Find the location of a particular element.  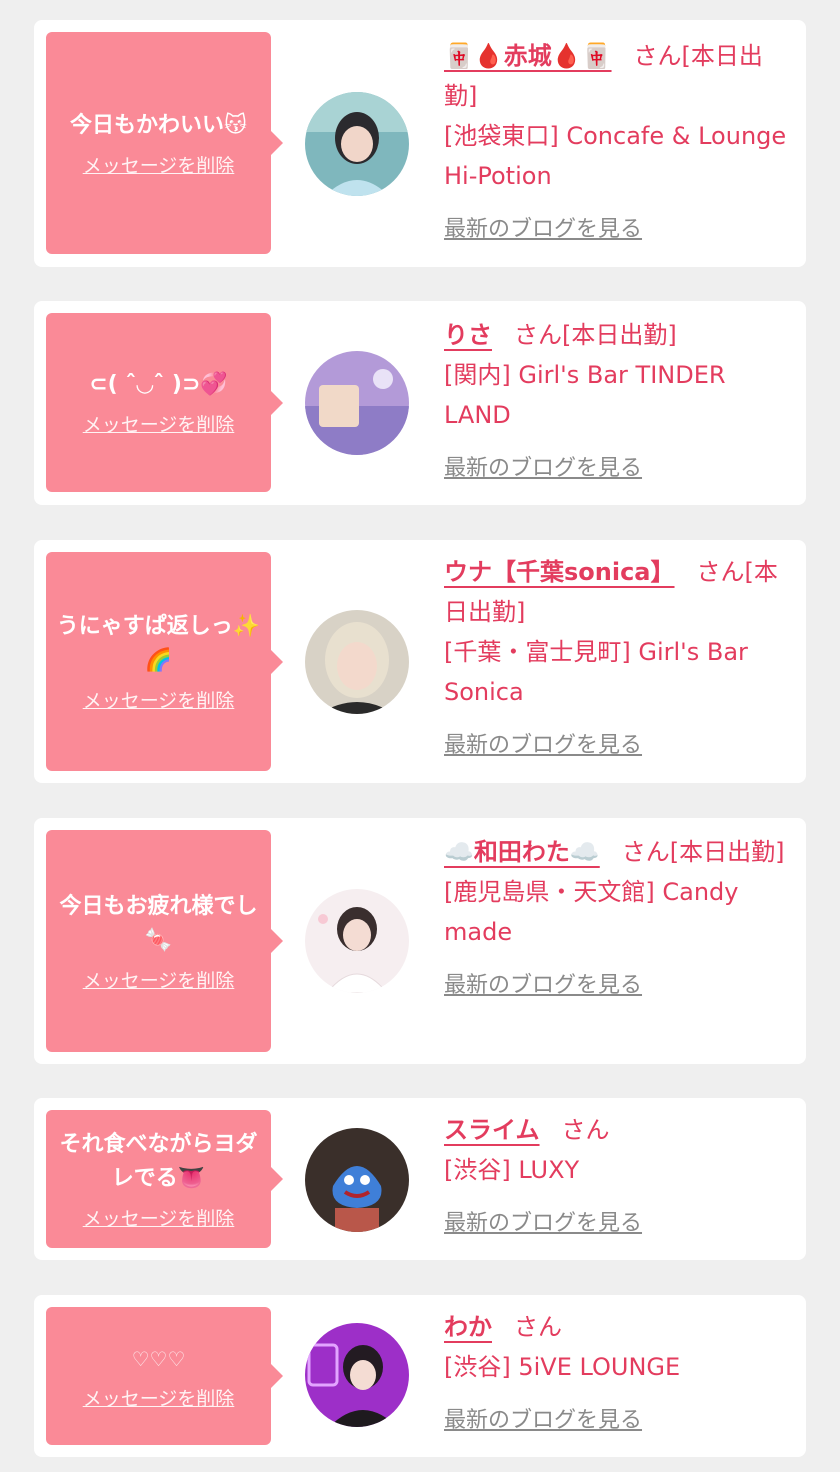

shop-name: [池袋東口] Concafe & Lounge Hi-Potion is located at coordinates (615, 156).